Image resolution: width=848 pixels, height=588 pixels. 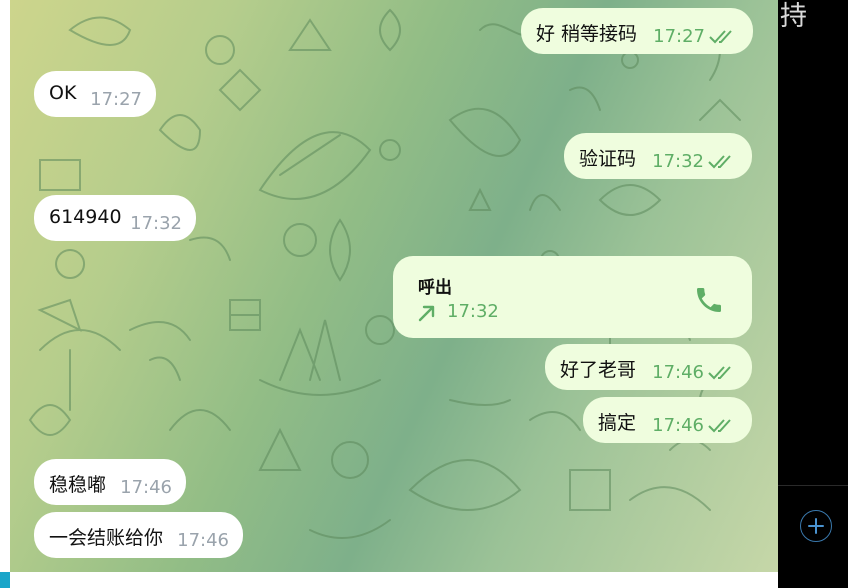 I want to click on call-title: 呼出, so click(x=435, y=288).